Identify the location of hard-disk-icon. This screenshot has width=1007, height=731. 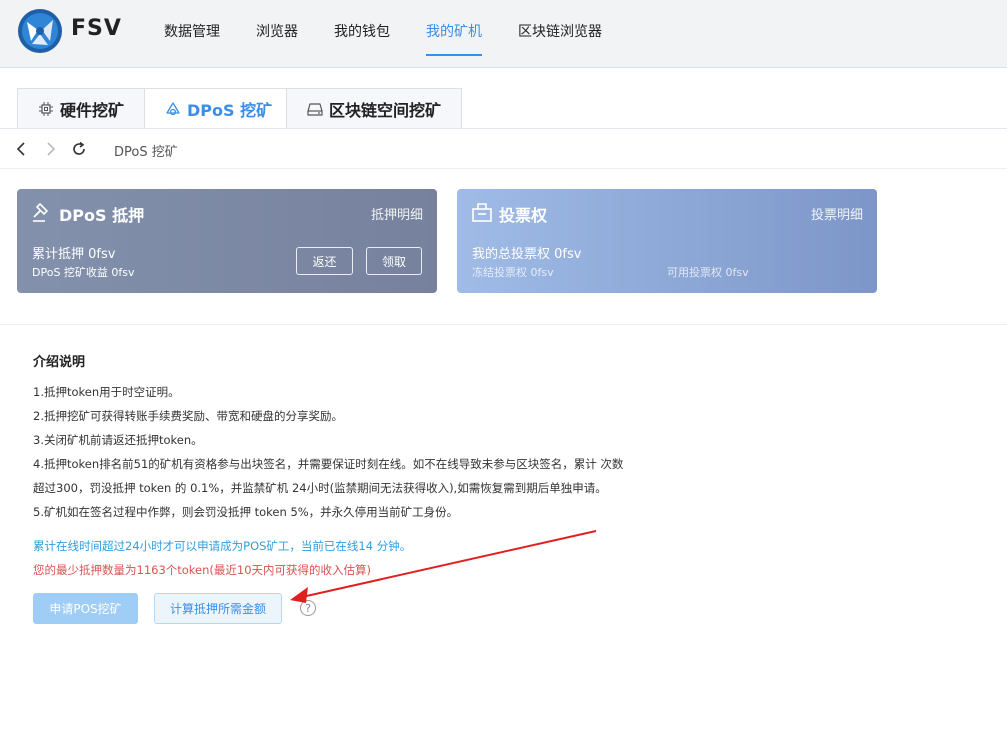
(315, 109).